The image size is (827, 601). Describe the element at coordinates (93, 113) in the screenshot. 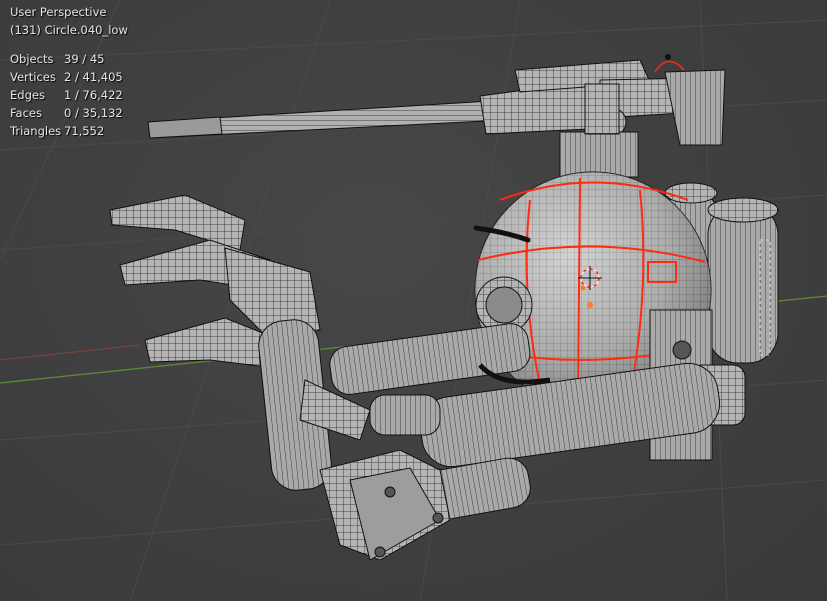

I see `stat-value: 0 / 35,132` at that location.